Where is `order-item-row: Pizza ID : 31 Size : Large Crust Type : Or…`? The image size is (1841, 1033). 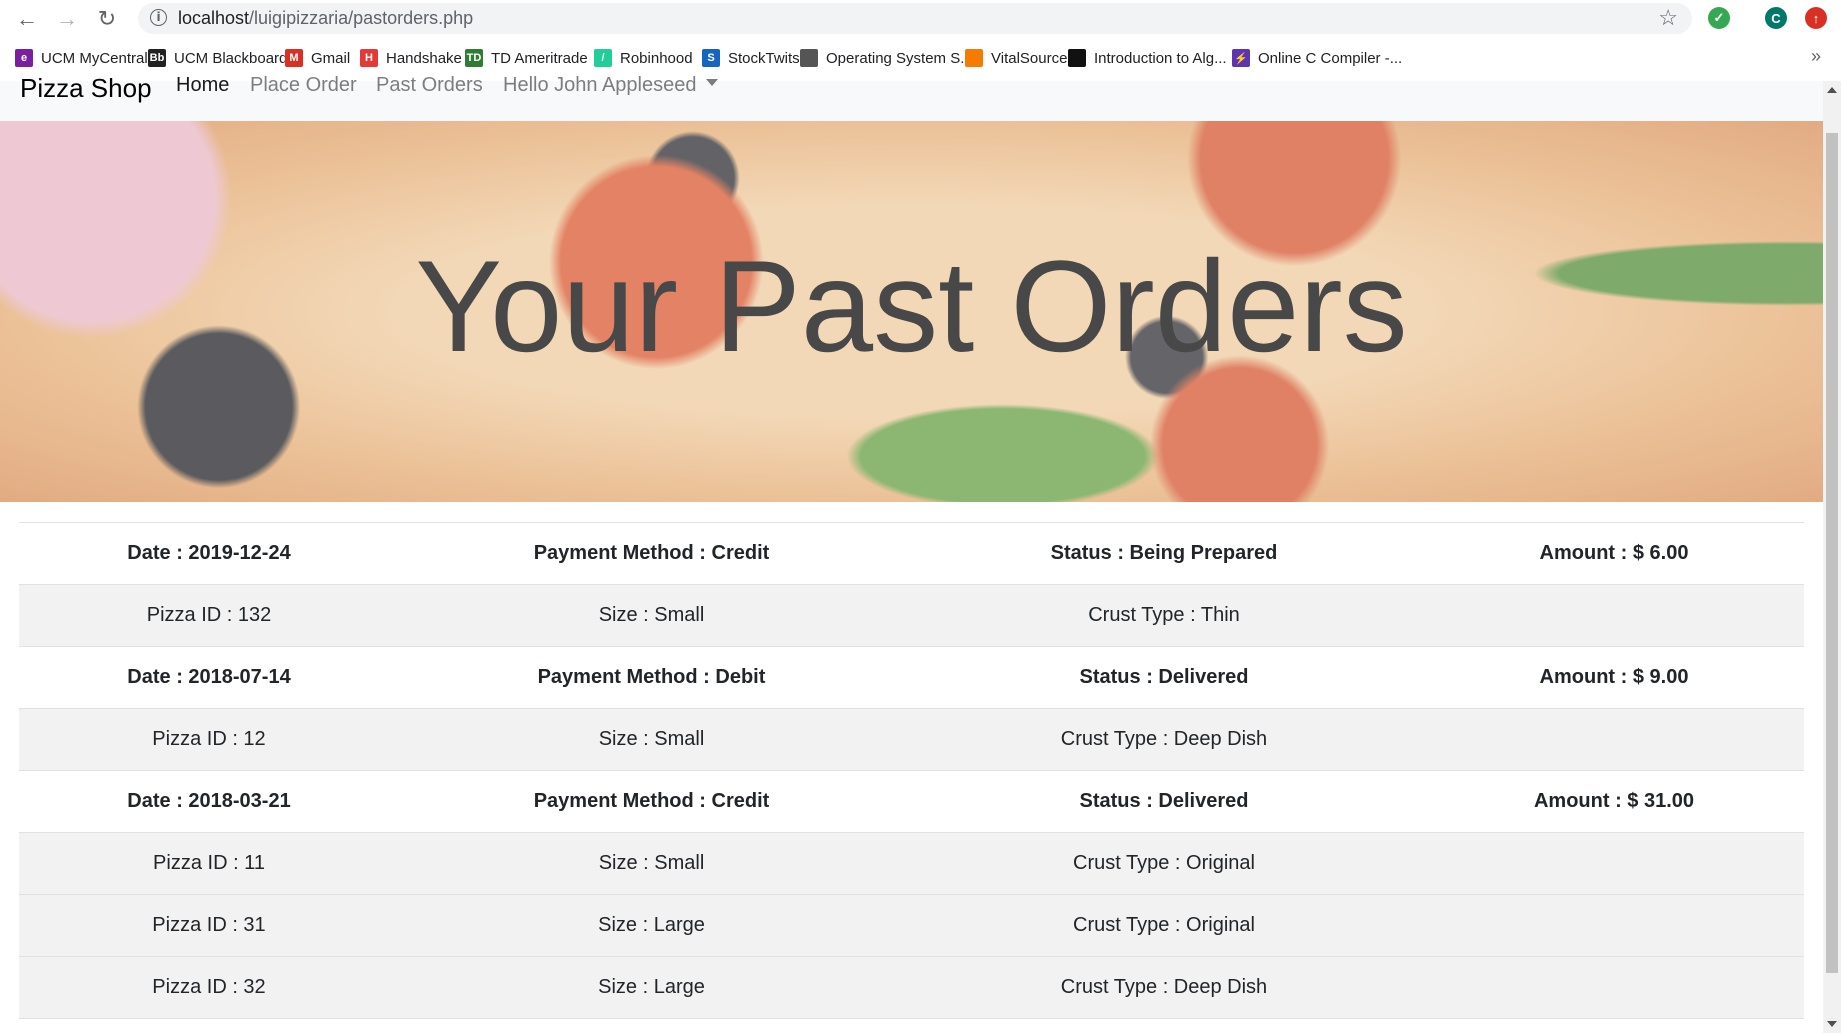
order-item-row: Pizza ID : 31 Size : Large Crust Type : Or… is located at coordinates (911, 926).